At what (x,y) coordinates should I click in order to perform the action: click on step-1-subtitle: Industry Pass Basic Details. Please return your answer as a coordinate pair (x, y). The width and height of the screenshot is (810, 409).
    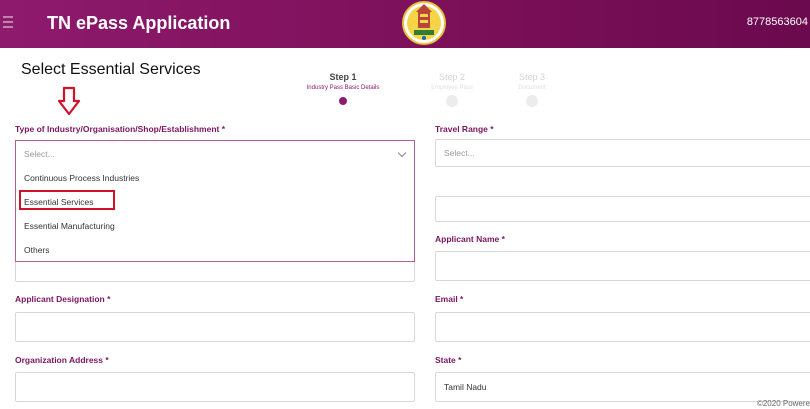
    Looking at the image, I should click on (343, 88).